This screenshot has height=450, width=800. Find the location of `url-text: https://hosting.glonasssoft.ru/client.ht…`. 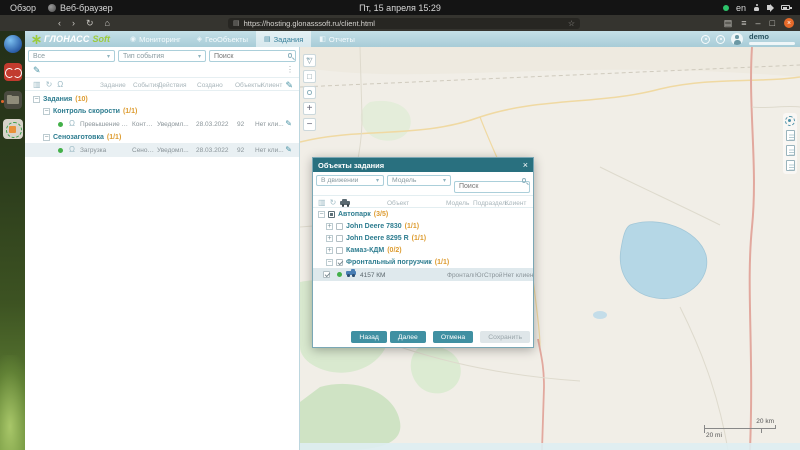

url-text: https://hosting.glonasssoft.ru/client.ht… is located at coordinates (404, 23).